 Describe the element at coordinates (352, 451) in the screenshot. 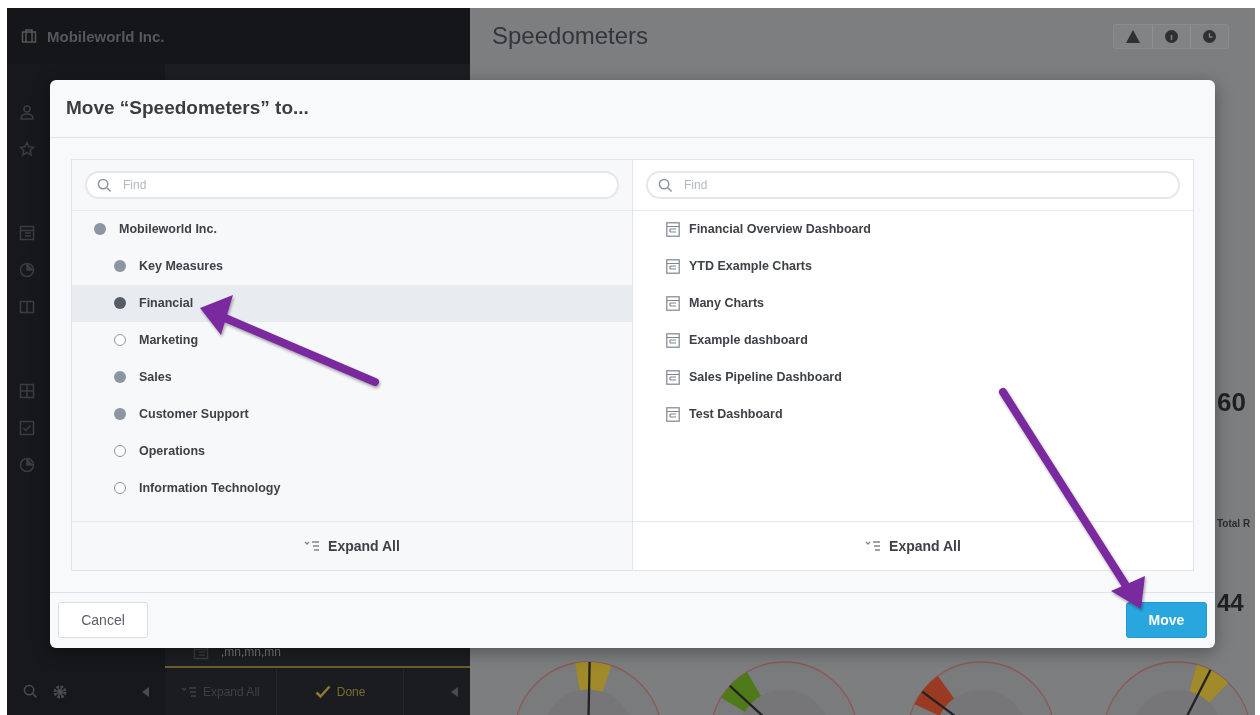

I see `folder-item: Operations` at that location.